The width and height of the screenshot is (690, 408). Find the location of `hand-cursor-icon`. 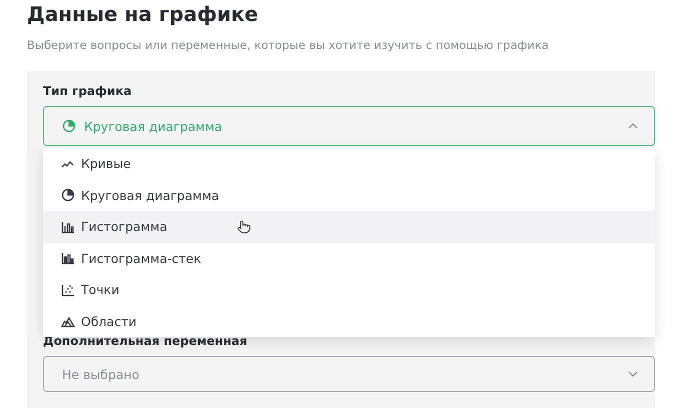

hand-cursor-icon is located at coordinates (244, 227).